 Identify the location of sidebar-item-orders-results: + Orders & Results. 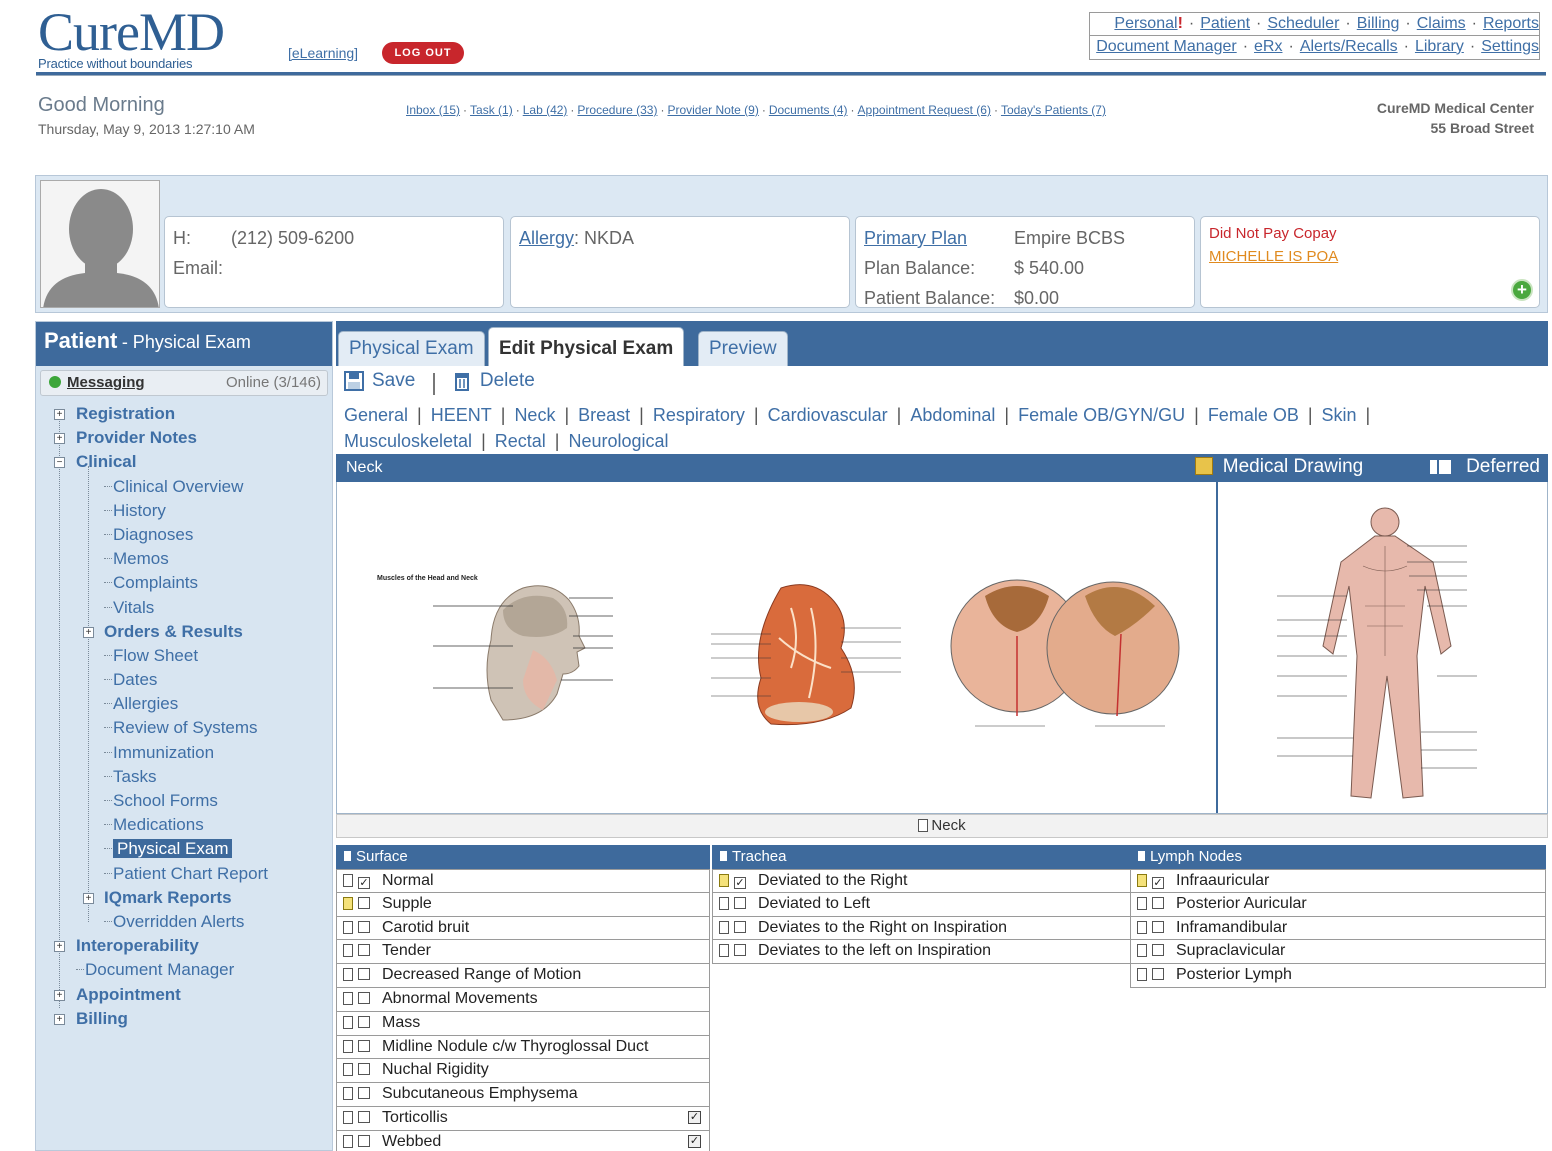
(184, 632).